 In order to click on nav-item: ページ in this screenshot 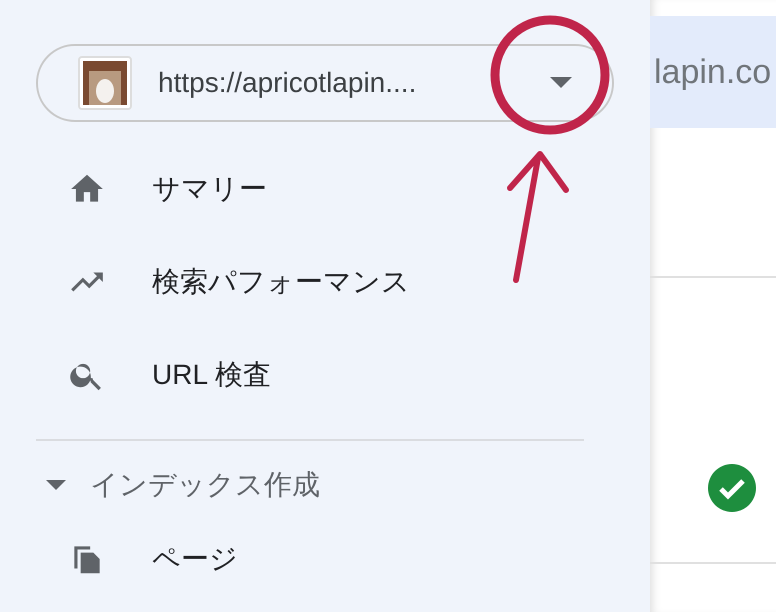, I will do `click(140, 559)`.